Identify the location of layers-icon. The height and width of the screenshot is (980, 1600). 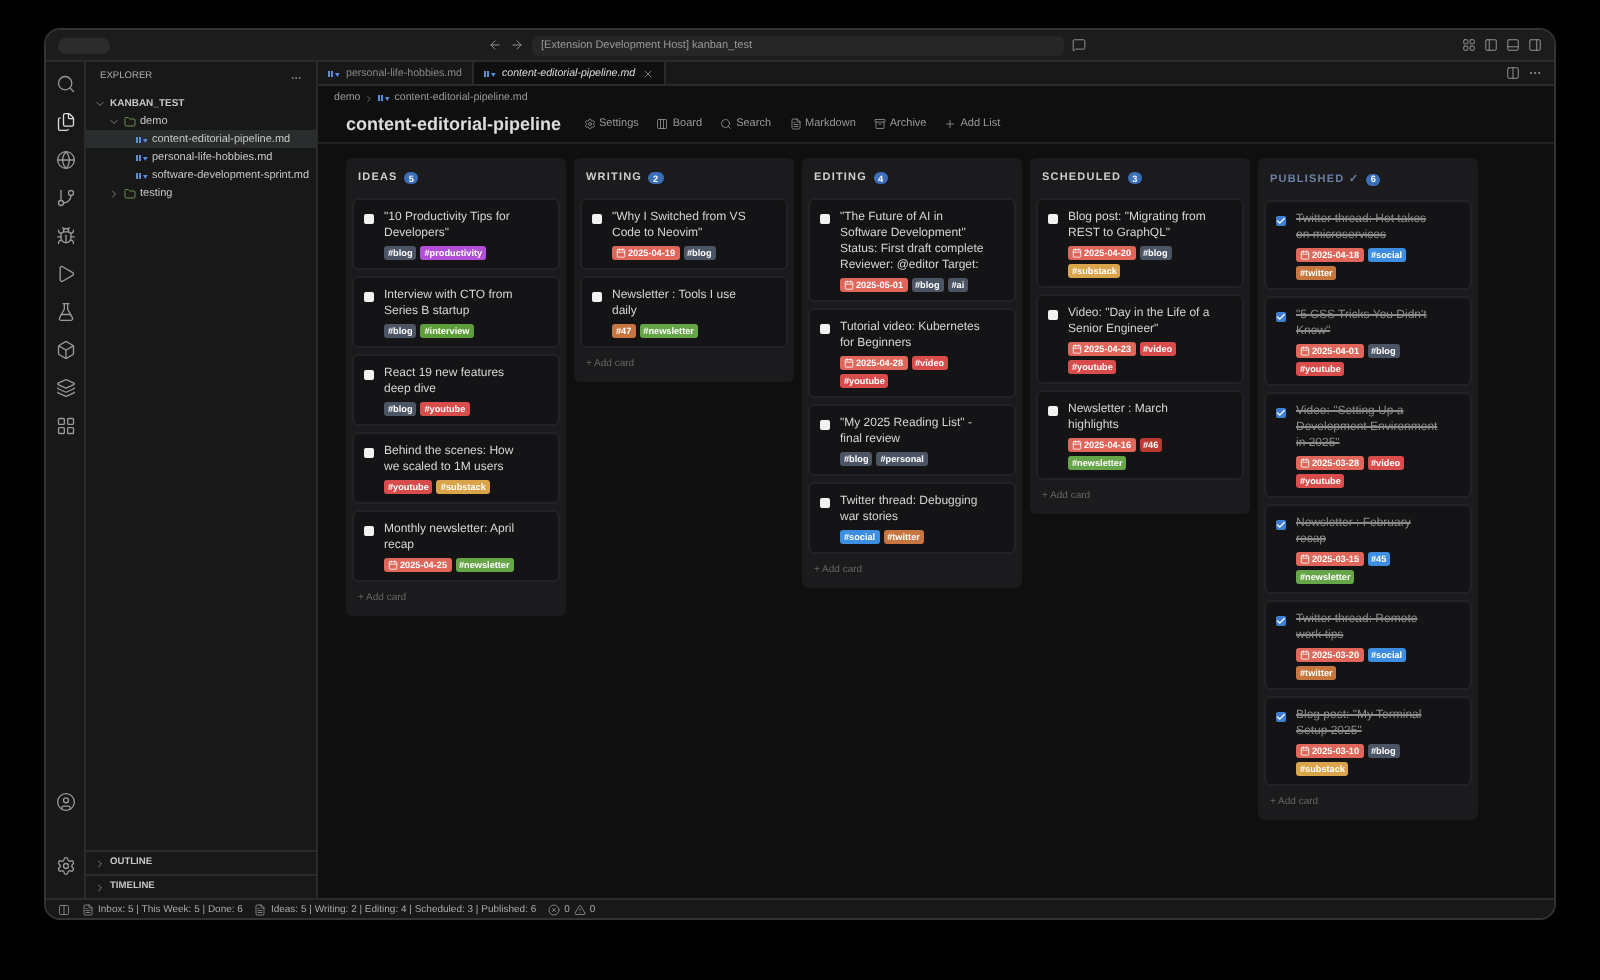
(65, 388).